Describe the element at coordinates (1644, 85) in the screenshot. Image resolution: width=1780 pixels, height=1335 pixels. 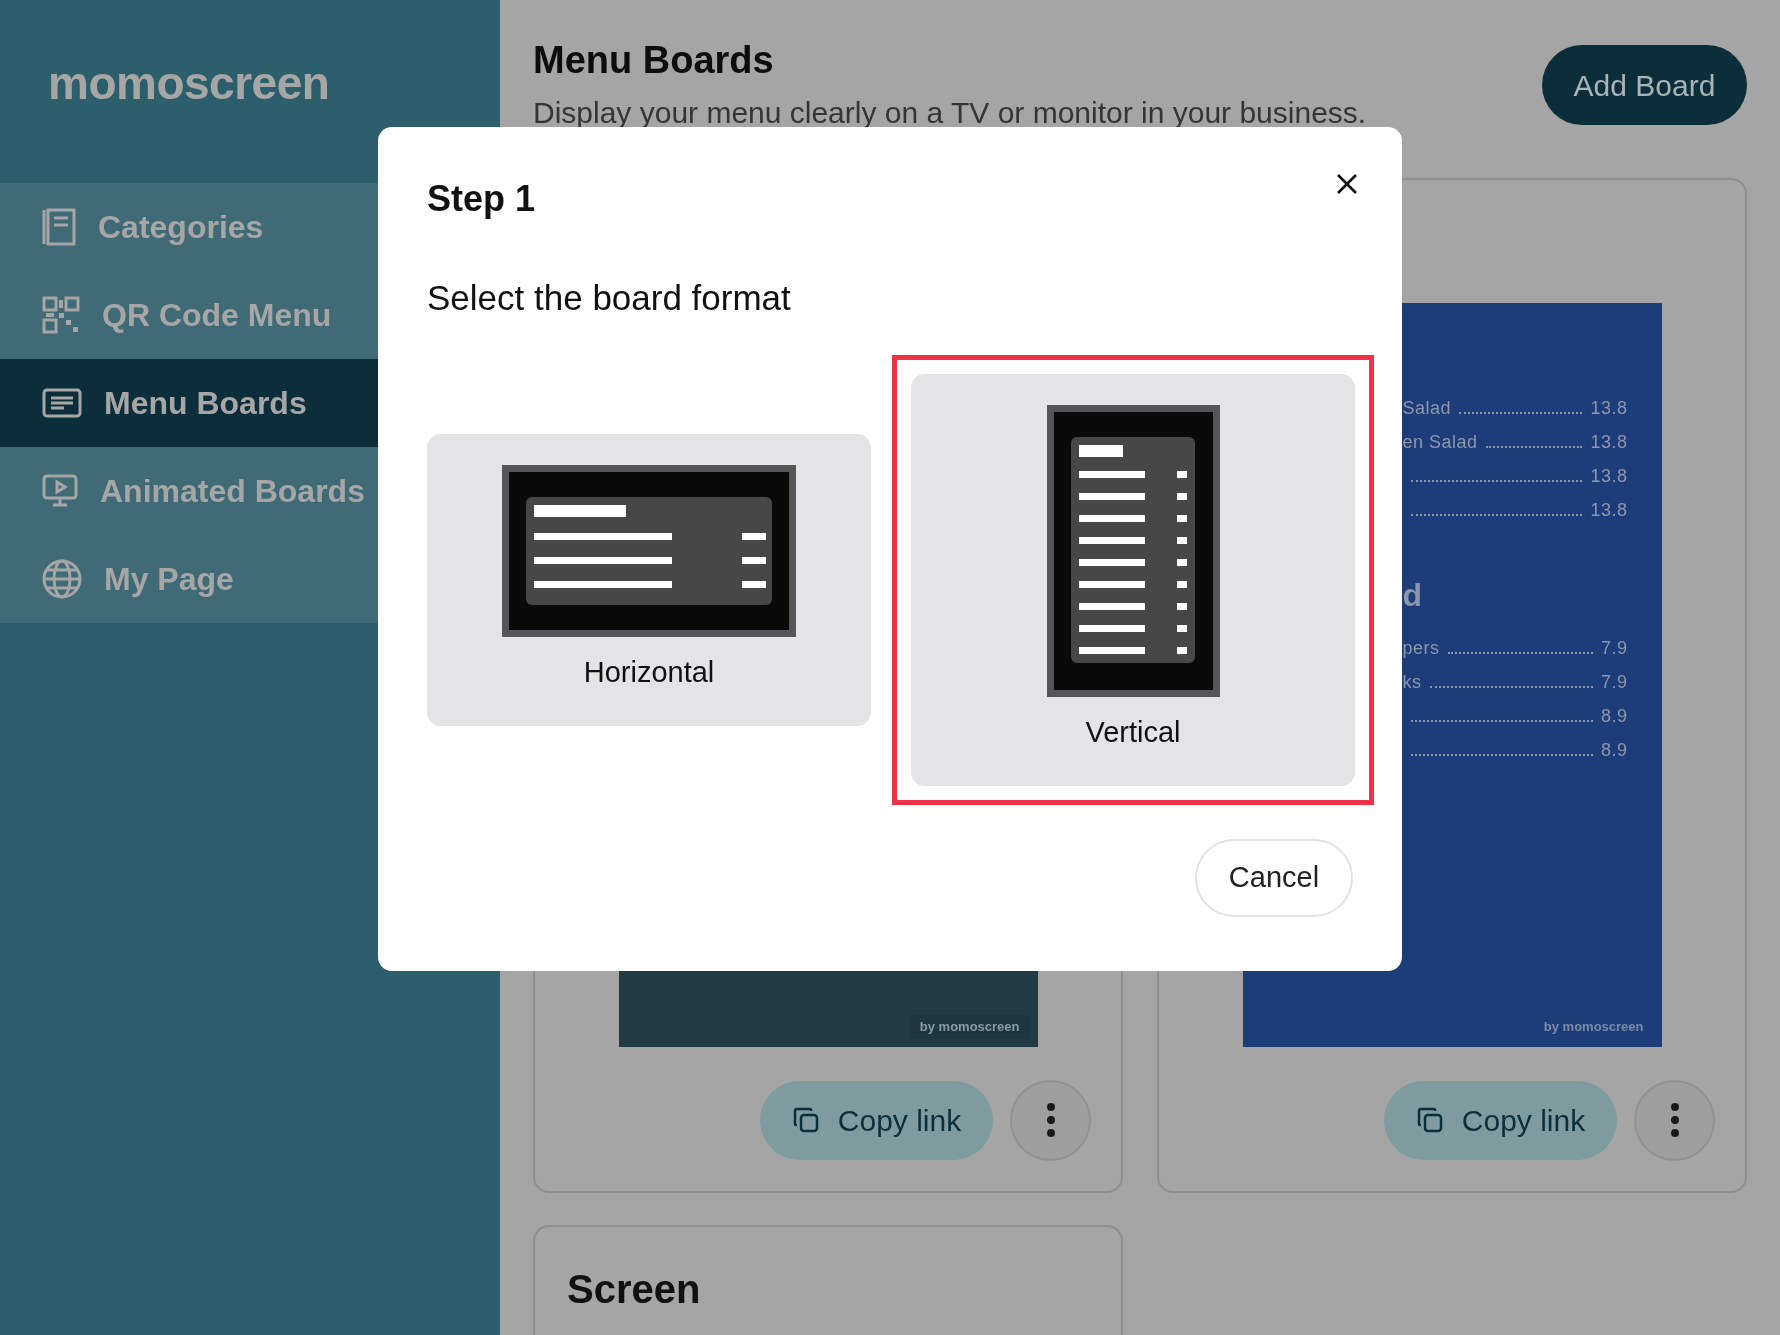
I see `add-board-button: Add Board` at that location.